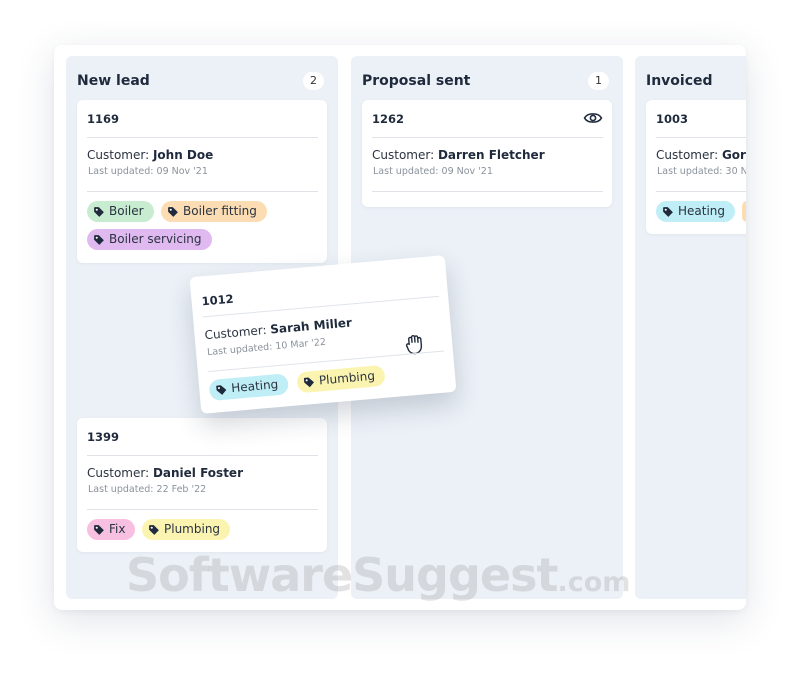  Describe the element at coordinates (593, 118) in the screenshot. I see `eye-icon` at that location.